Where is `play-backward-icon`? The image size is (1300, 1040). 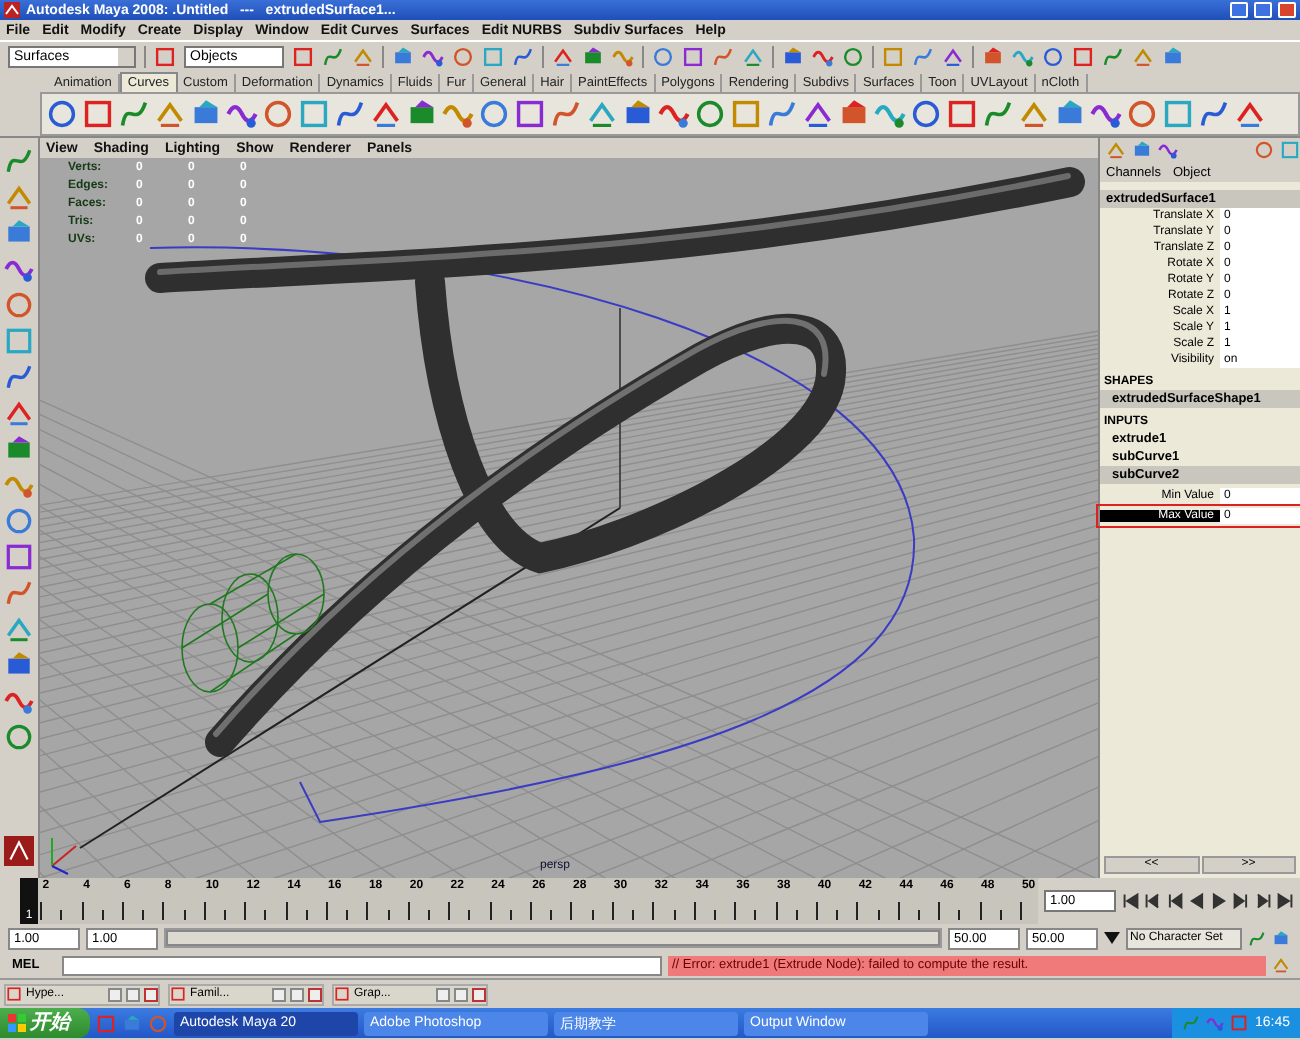
play-backward-icon is located at coordinates (1197, 901).